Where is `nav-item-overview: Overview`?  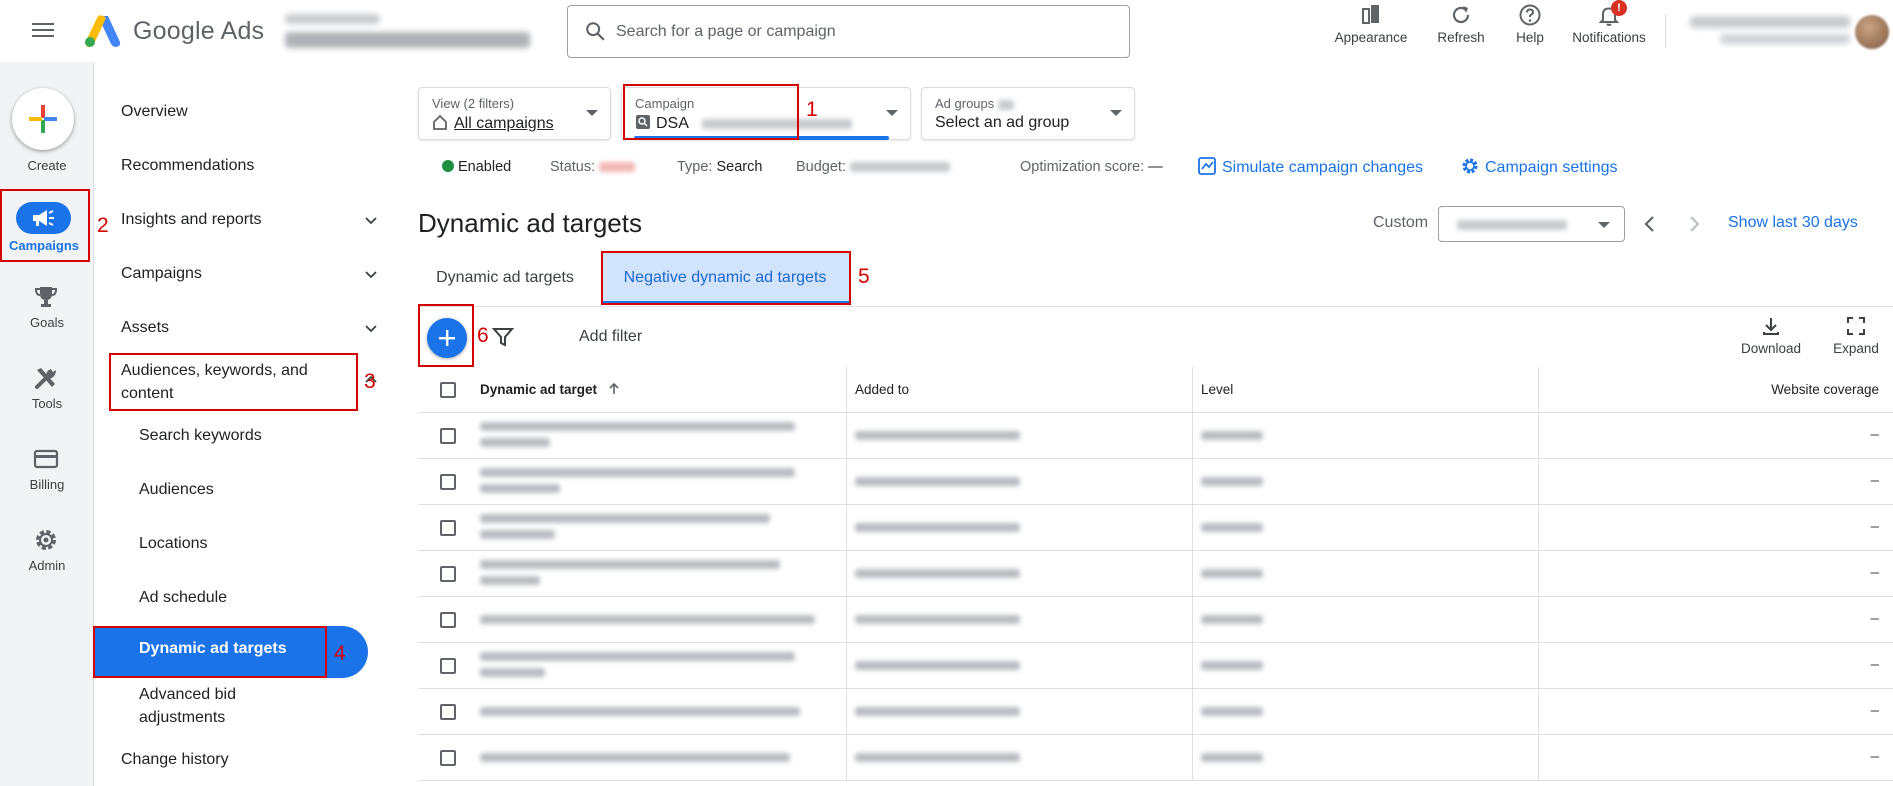 nav-item-overview: Overview is located at coordinates (251, 111).